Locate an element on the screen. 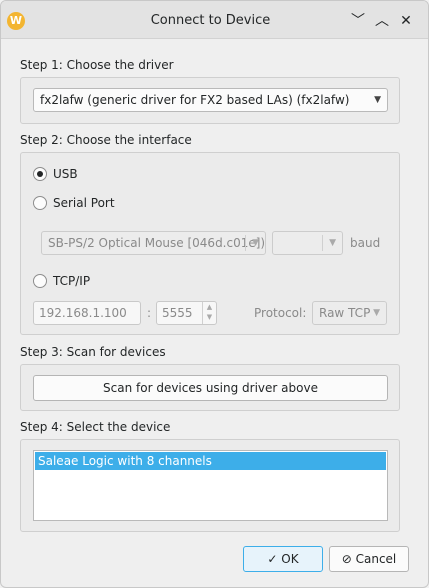  device-list: Saleae Logic with 8 channels is located at coordinates (210, 485).